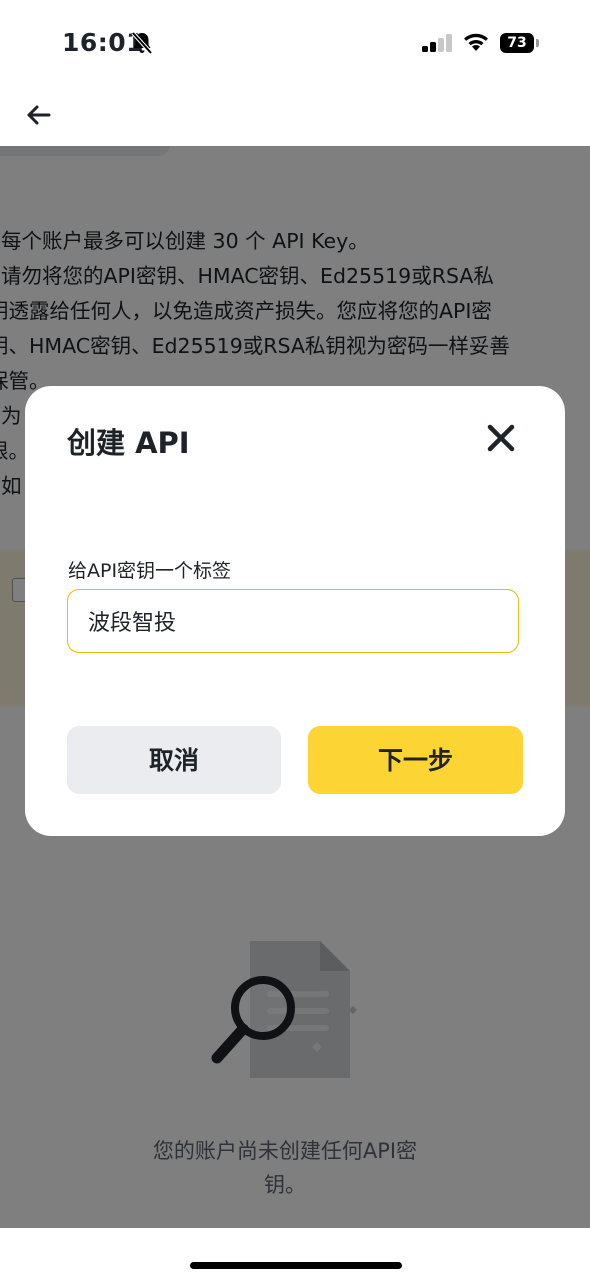 The width and height of the screenshot is (590, 1280). Describe the element at coordinates (128, 443) in the screenshot. I see `modal-title: 创建 API` at that location.